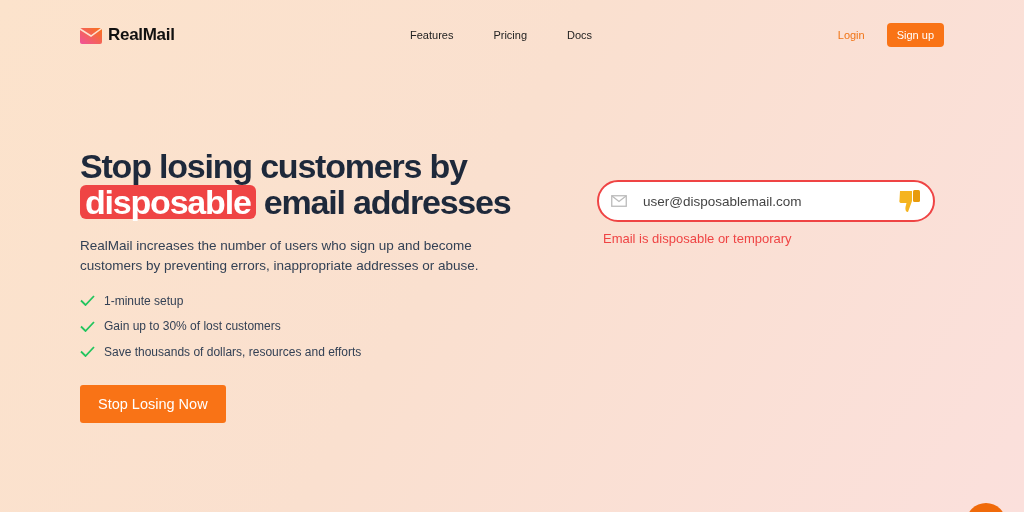  I want to click on envelope-logo-icon, so click(91, 35).